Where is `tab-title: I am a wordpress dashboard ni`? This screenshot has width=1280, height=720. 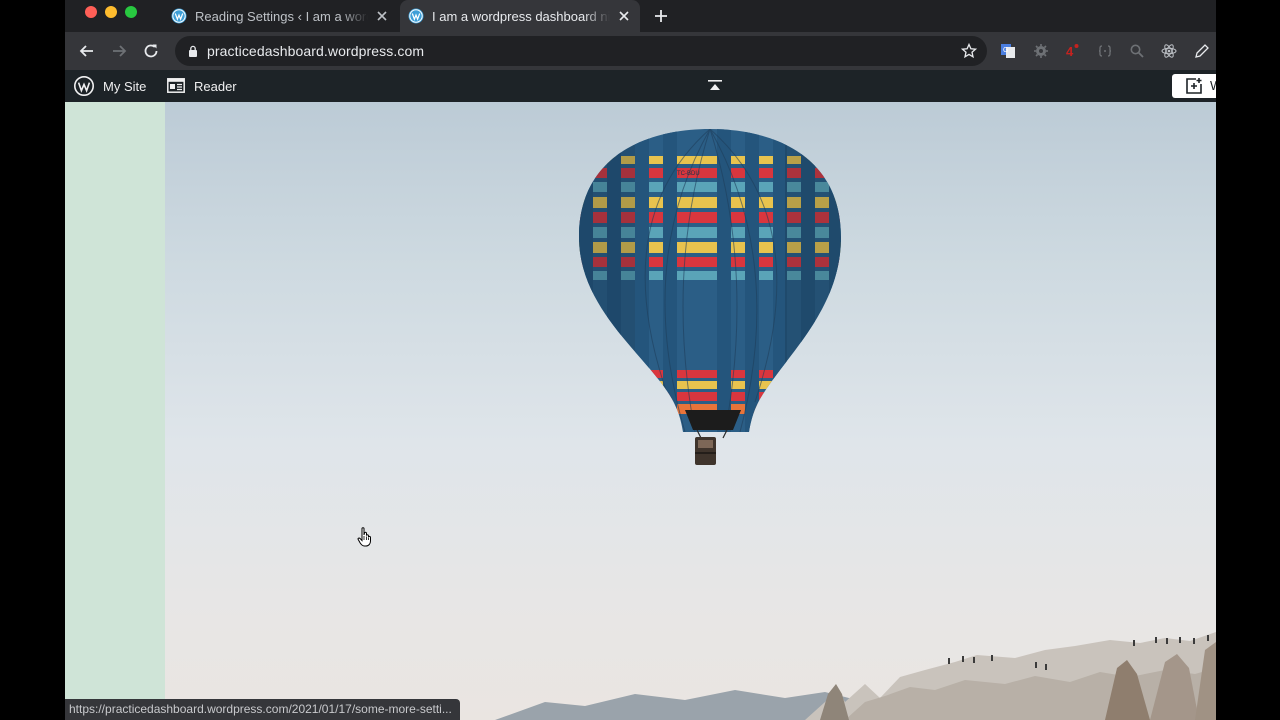
tab-title: I am a wordpress dashboard ni is located at coordinates (521, 16).